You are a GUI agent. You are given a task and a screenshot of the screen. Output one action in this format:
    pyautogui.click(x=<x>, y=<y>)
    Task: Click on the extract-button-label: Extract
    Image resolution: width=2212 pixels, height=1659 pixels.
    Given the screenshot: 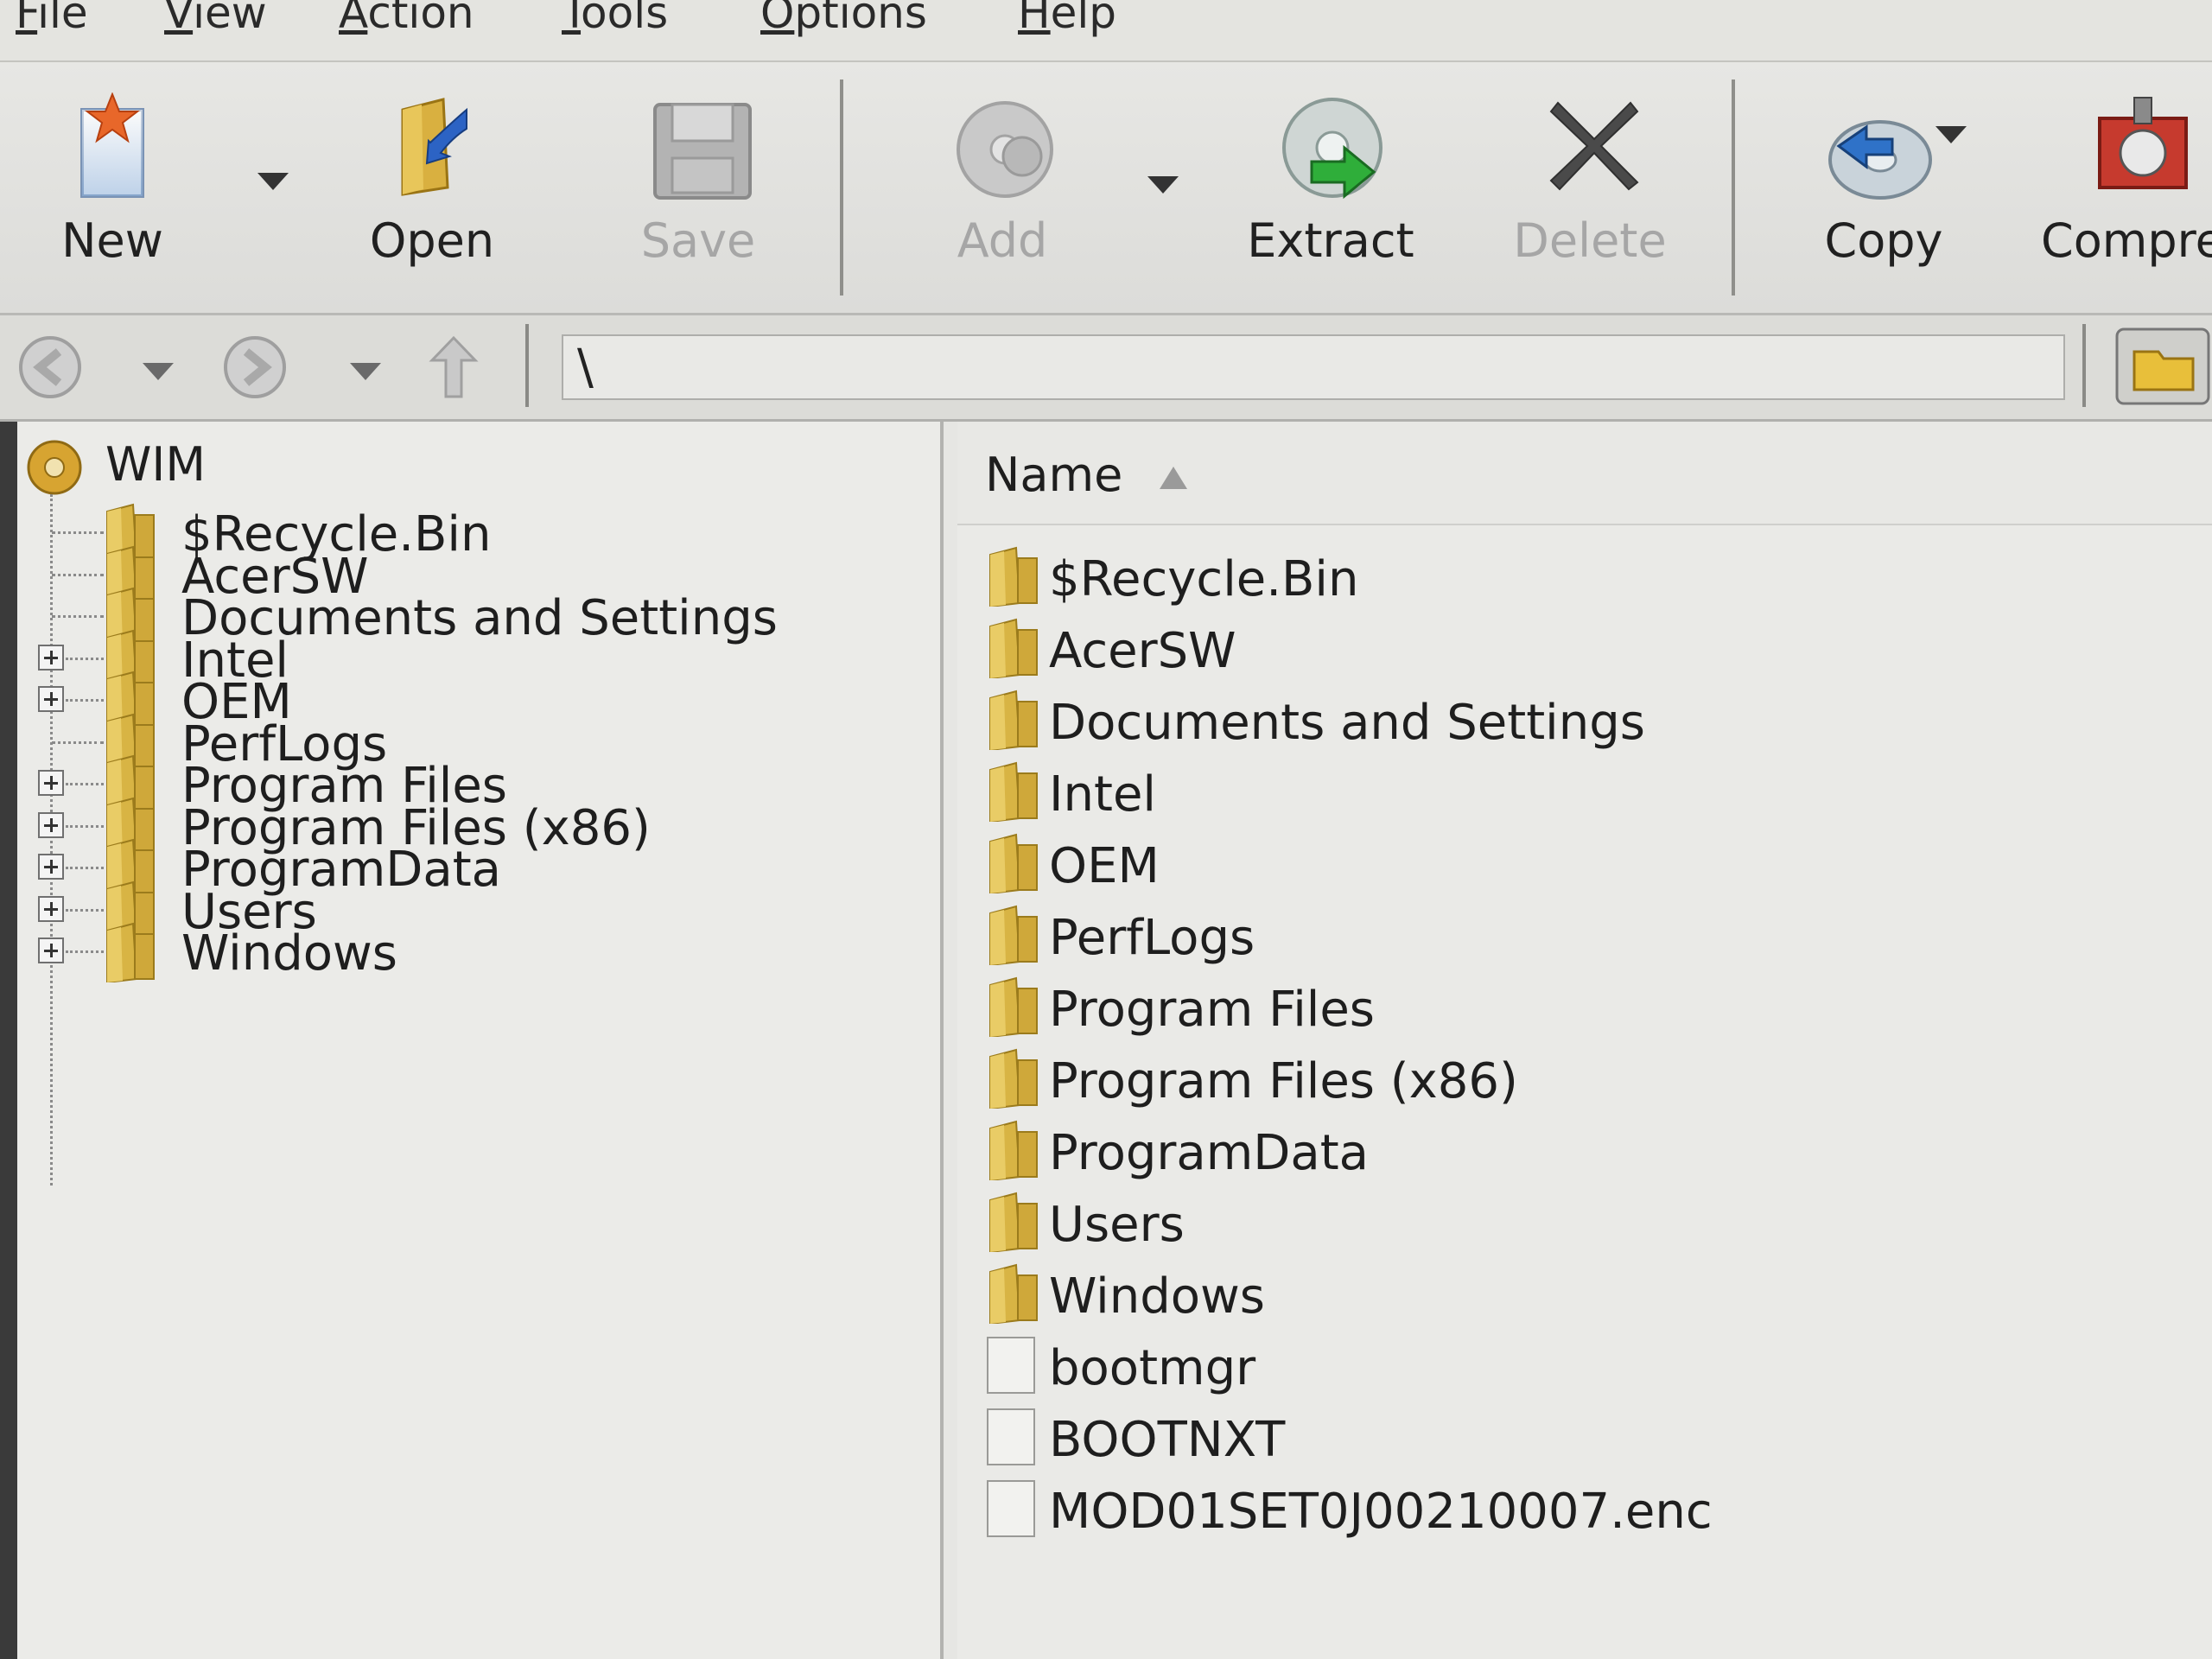 What is the action you would take?
    pyautogui.click(x=1330, y=240)
    